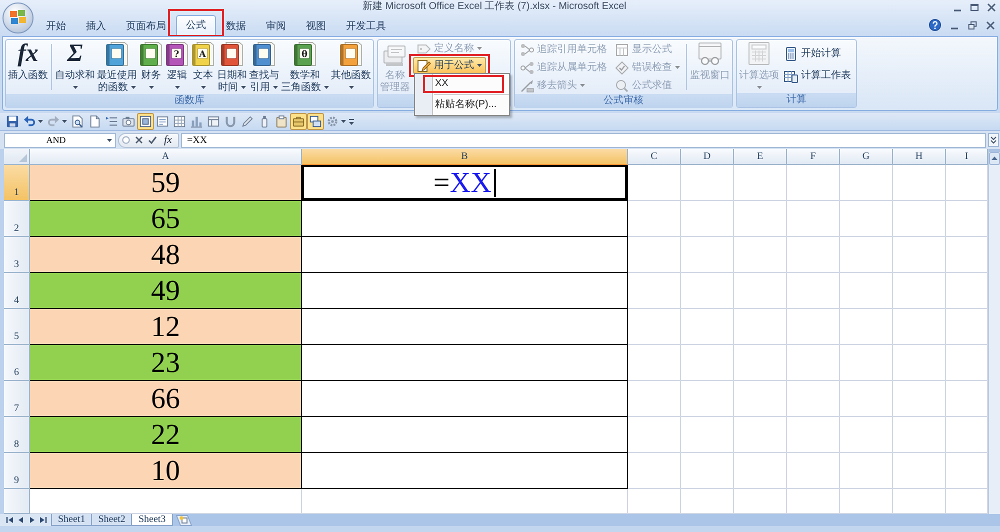 Image resolution: width=1000 pixels, height=532 pixels. I want to click on table-cell: 22, so click(166, 435).